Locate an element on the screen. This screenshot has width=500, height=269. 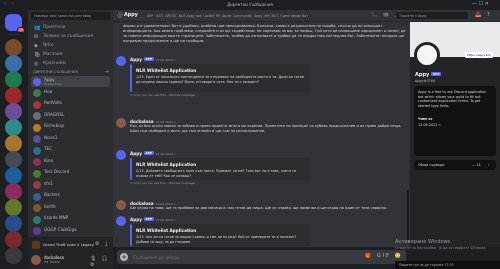
chat-title: Appy is located at coordinates (131, 15).